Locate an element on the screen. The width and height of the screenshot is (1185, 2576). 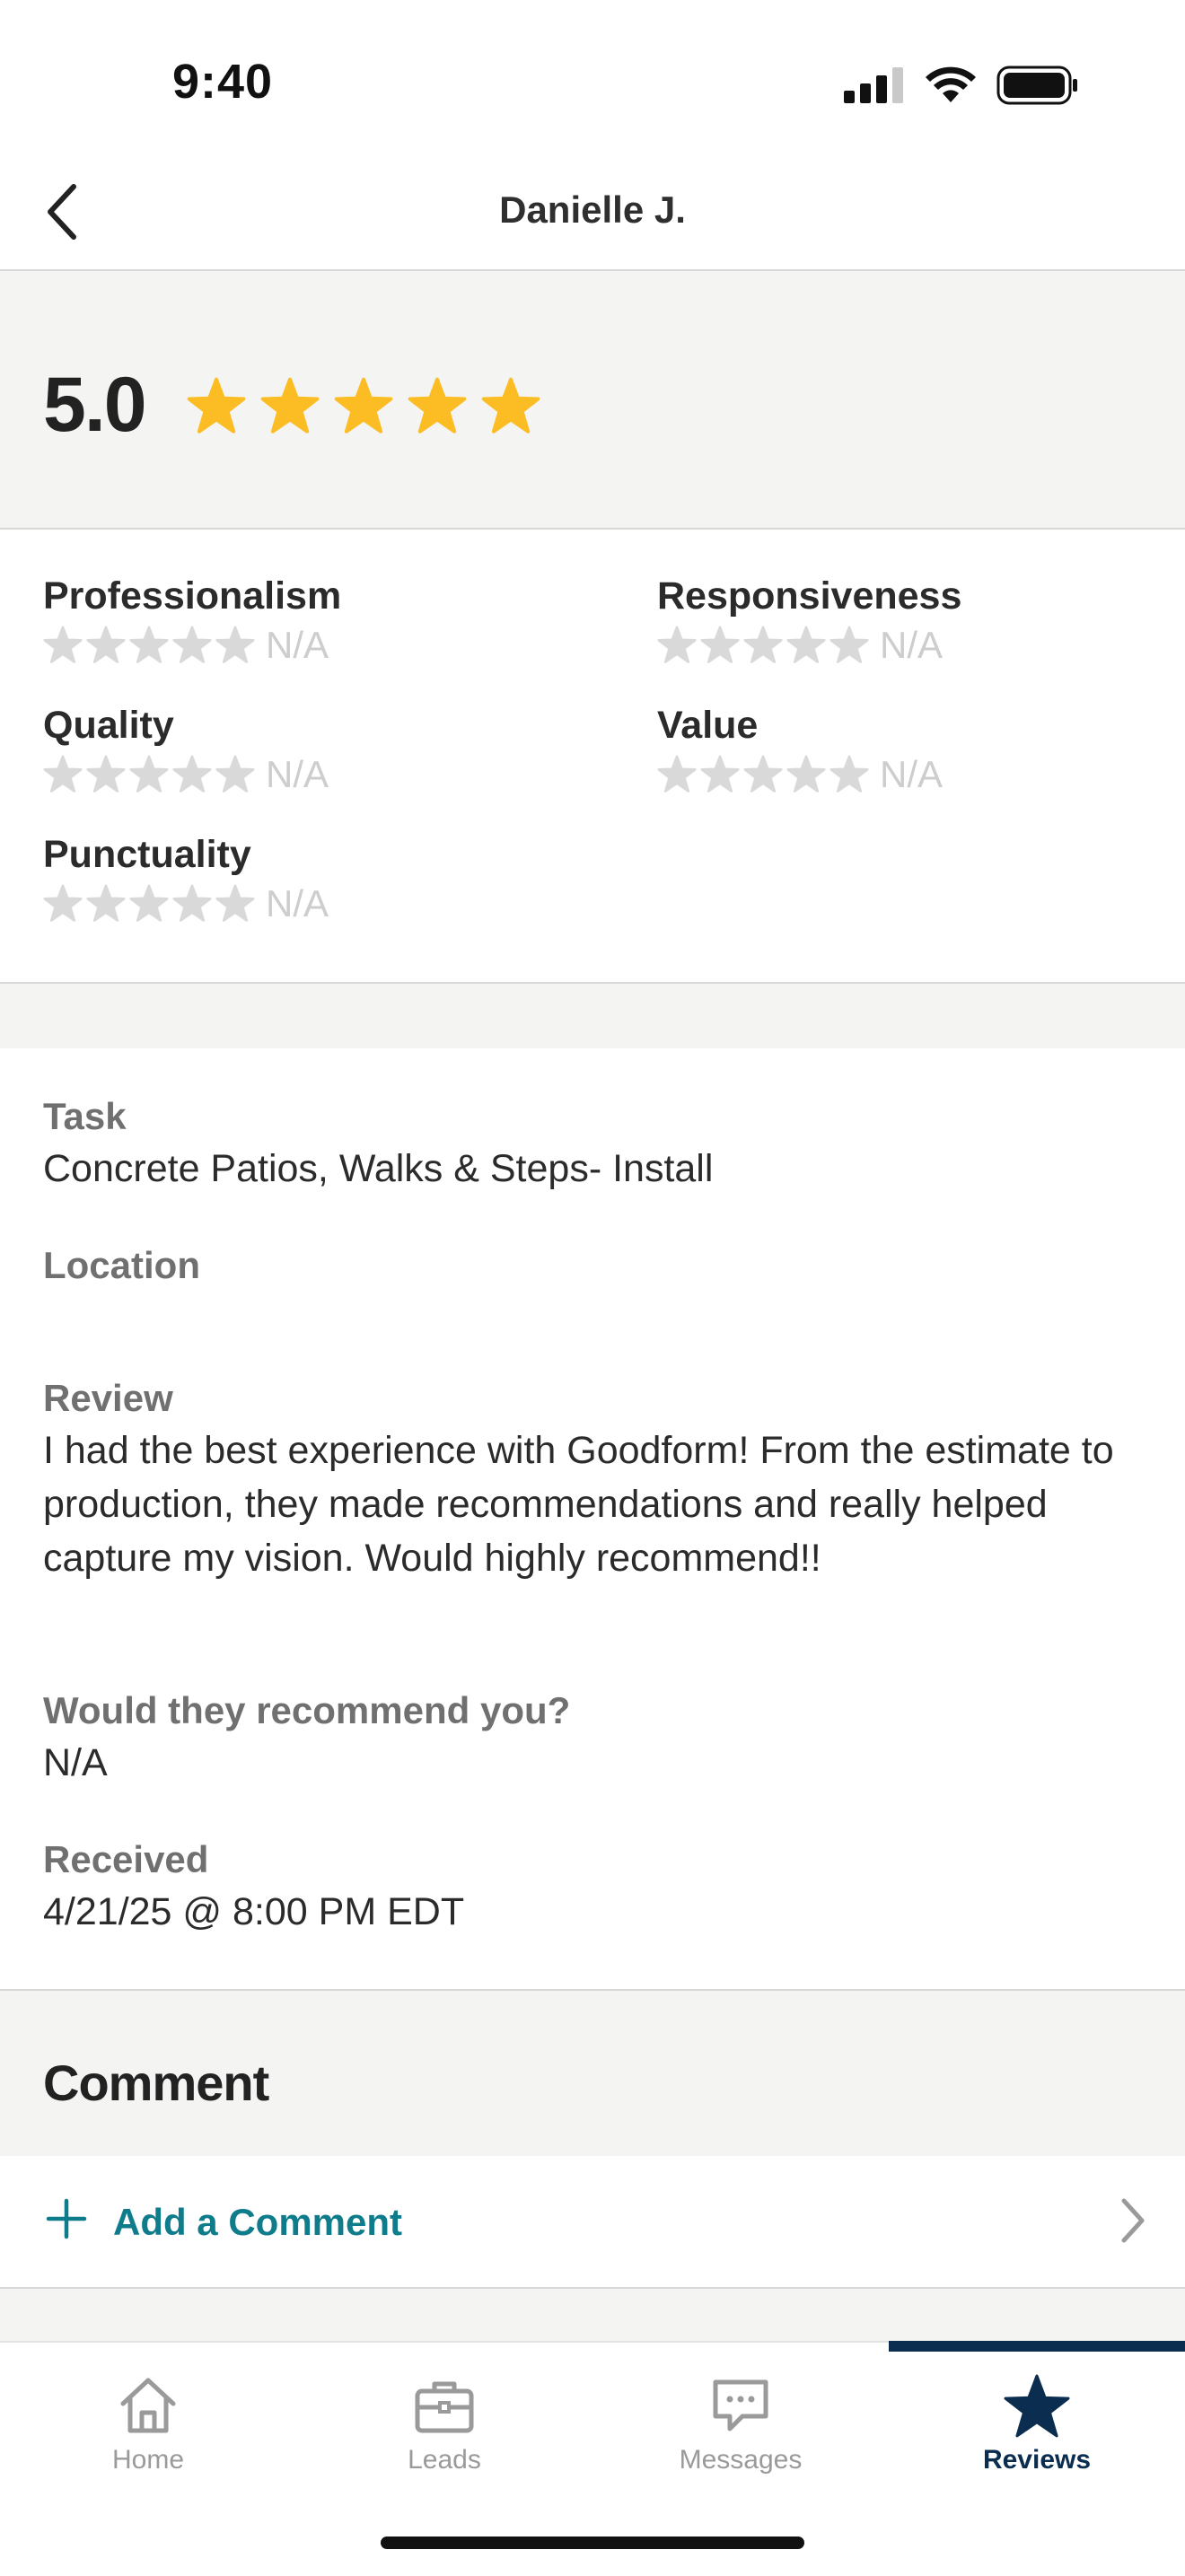
rating-label: Value is located at coordinates (708, 725).